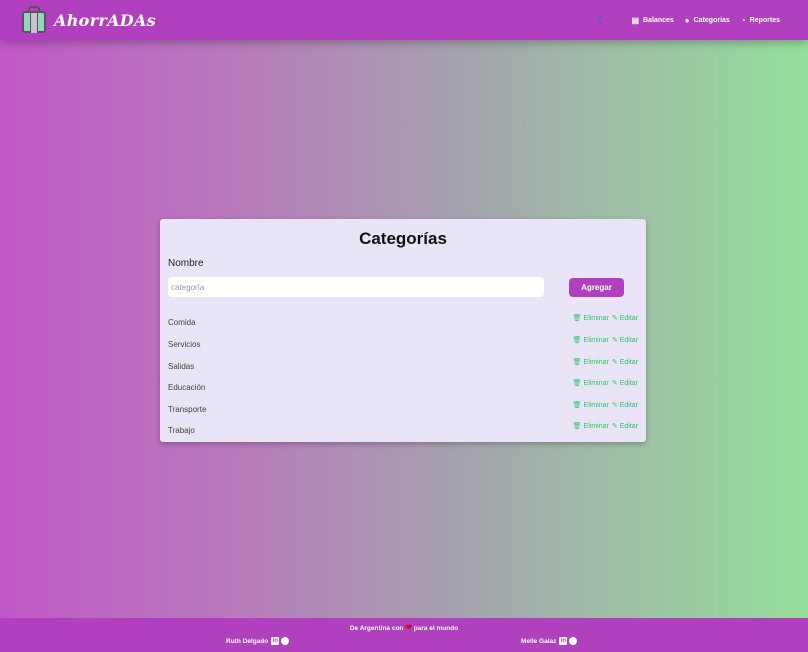 This screenshot has width=808, height=652. I want to click on category-row: Servicios 🗑 Eliminar ✎ Editar, so click(403, 344).